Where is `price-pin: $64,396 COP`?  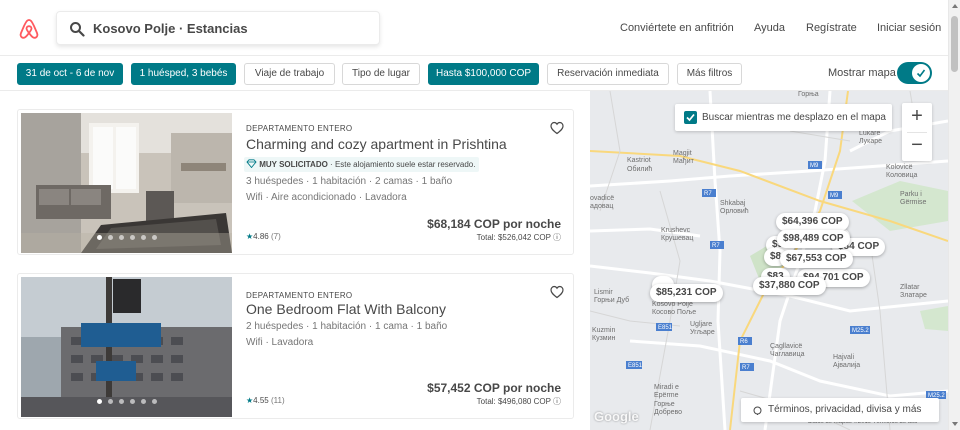 price-pin: $64,396 COP is located at coordinates (812, 222).